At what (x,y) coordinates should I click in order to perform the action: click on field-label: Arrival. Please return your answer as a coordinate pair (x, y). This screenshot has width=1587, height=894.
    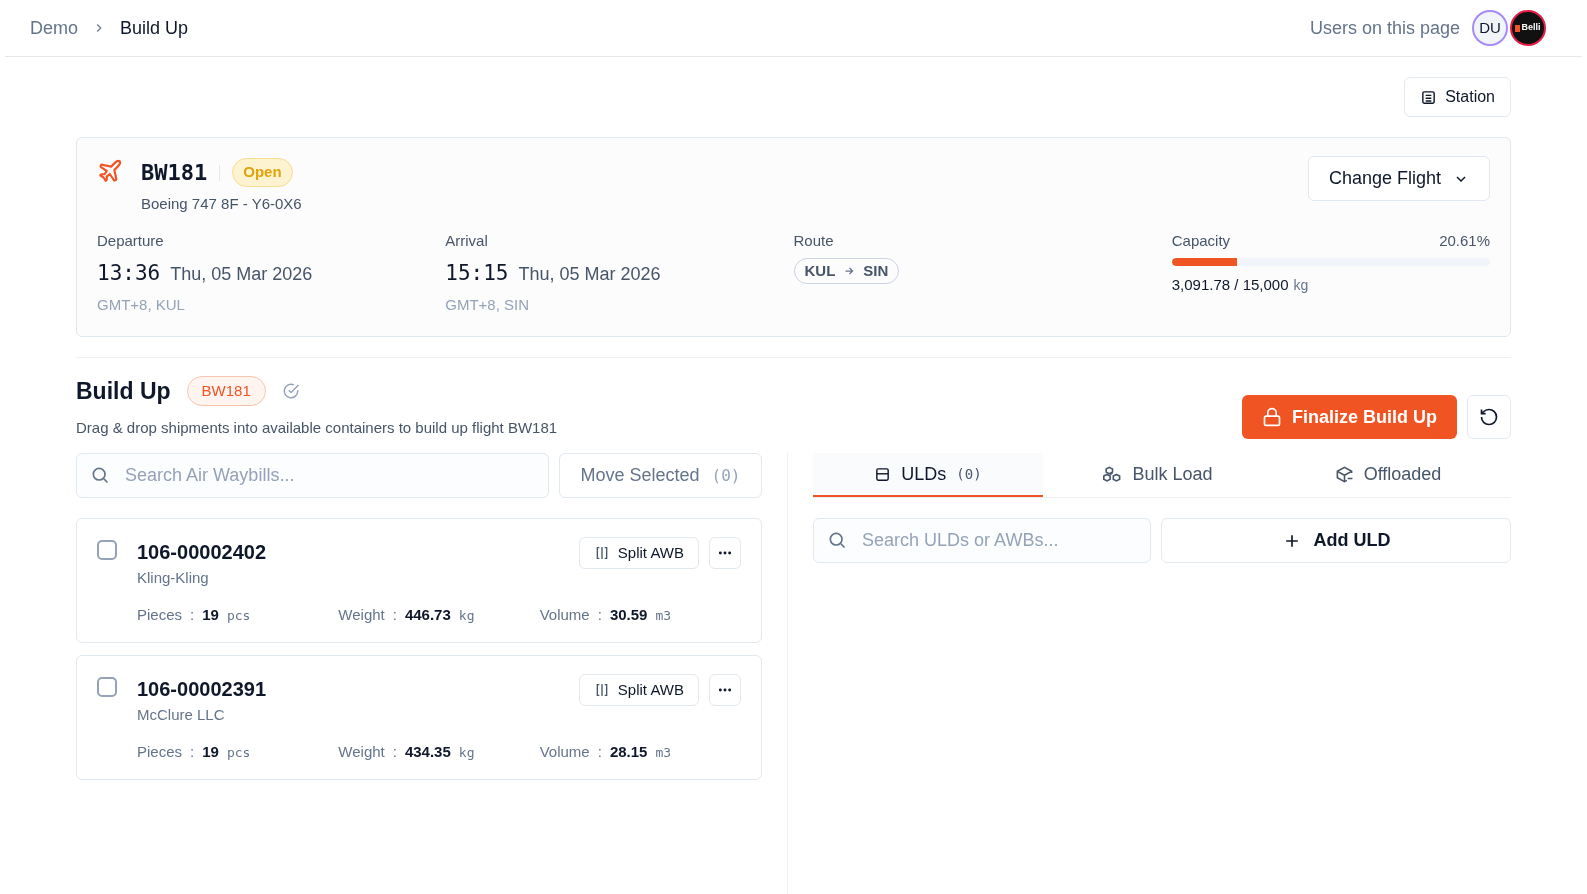
    Looking at the image, I should click on (467, 240).